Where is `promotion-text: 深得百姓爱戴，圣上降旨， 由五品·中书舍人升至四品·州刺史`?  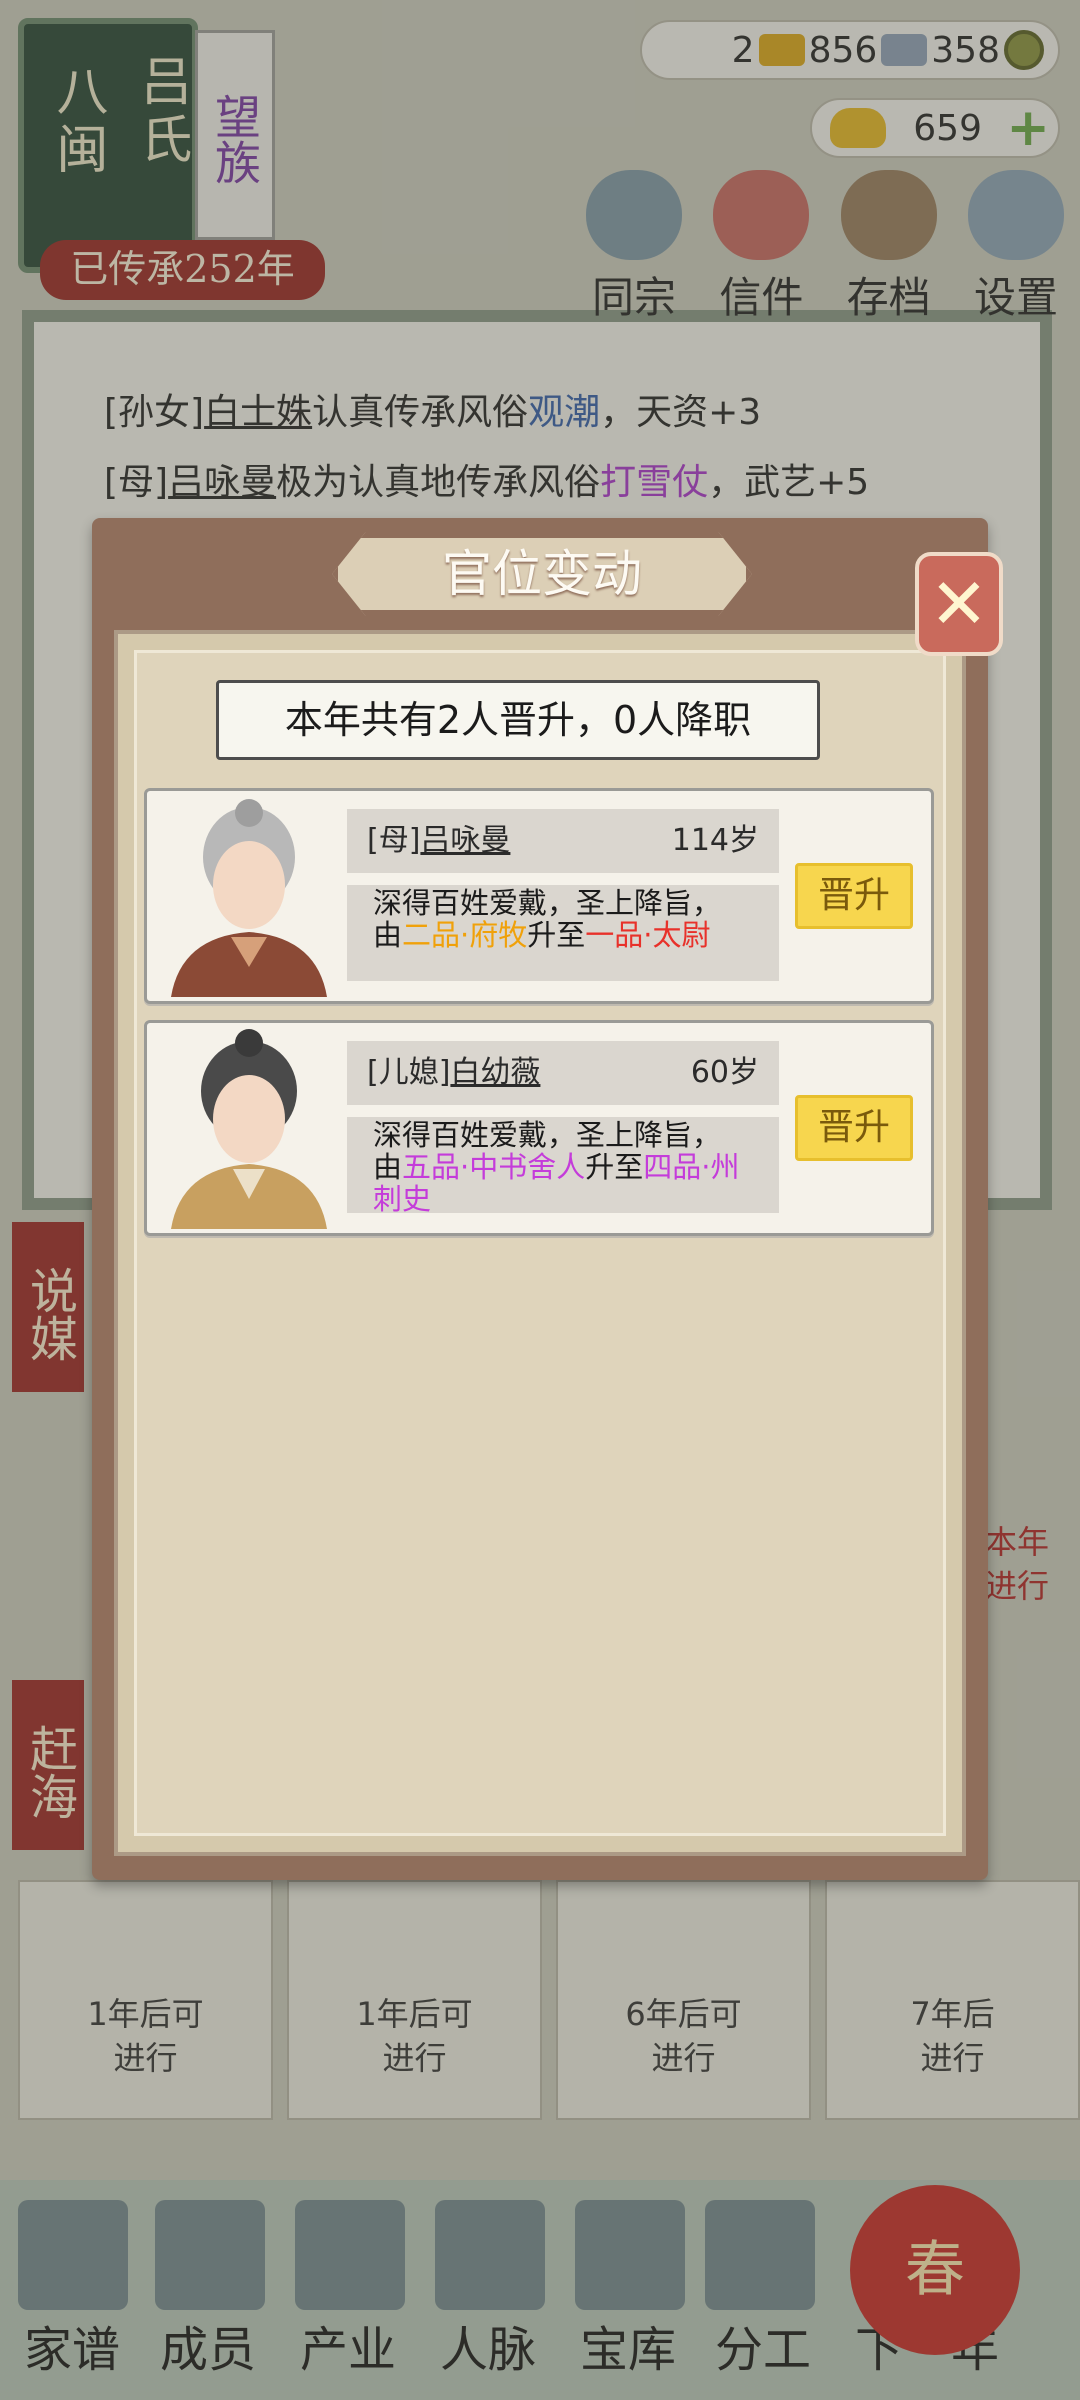 promotion-text: 深得百姓爱戴，圣上降旨， 由五品·中书舍人升至四品·州刺史 is located at coordinates (563, 1166).